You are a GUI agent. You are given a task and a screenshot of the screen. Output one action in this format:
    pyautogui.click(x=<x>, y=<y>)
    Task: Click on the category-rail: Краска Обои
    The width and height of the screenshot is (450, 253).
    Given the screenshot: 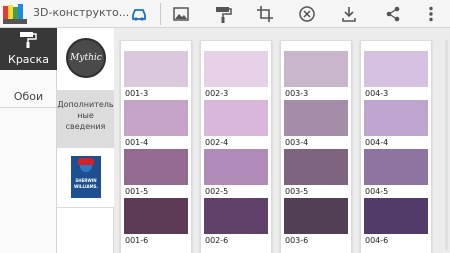 What is the action you would take?
    pyautogui.click(x=28, y=140)
    